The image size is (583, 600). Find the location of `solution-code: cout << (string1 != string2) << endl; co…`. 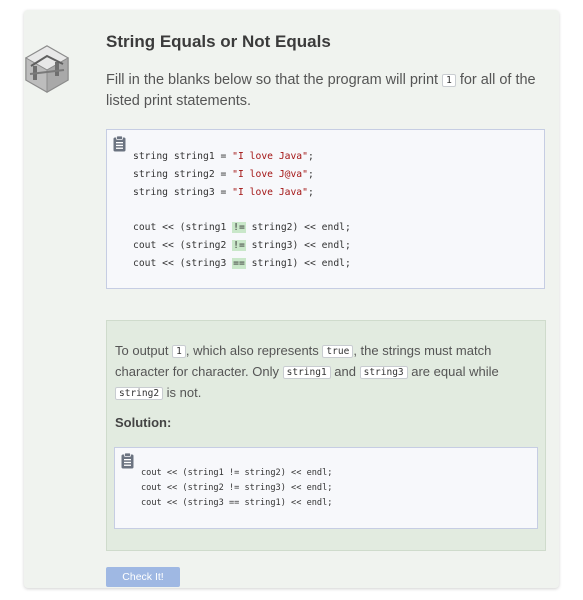

solution-code: cout << (string1 != string2) << endl; co… is located at coordinates (237, 488).